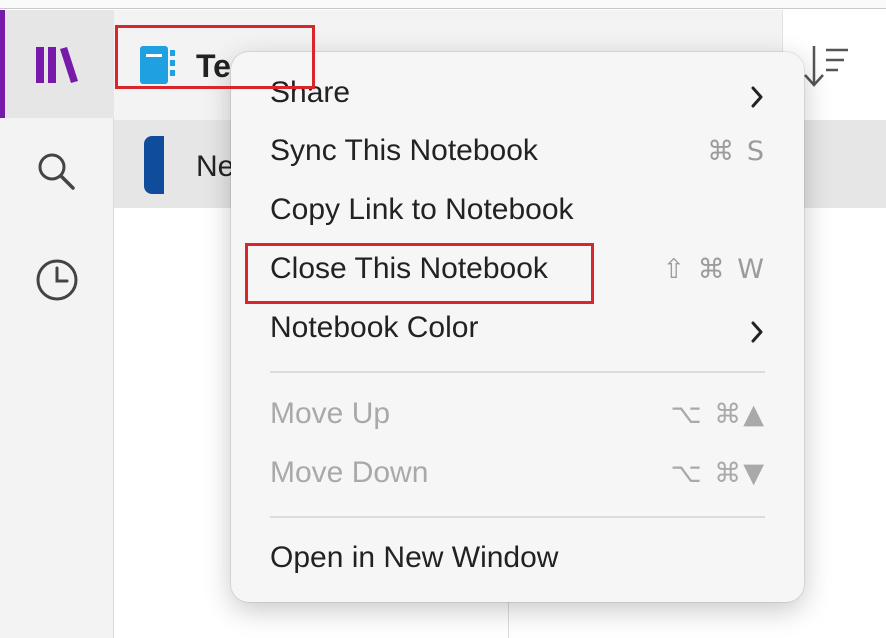 Image resolution: width=886 pixels, height=638 pixels. I want to click on section-label: Ne, so click(215, 167).